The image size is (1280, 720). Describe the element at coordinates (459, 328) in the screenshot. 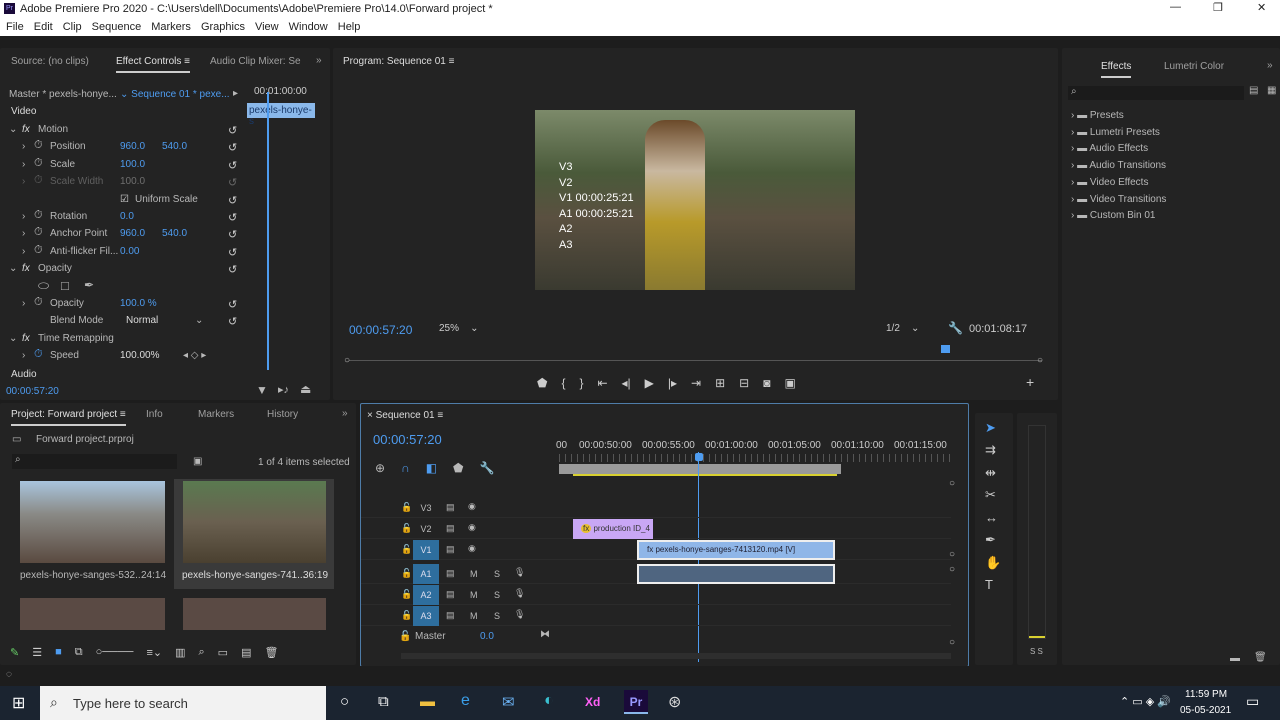

I see `zoom-dropdown: 25% ⌄` at that location.